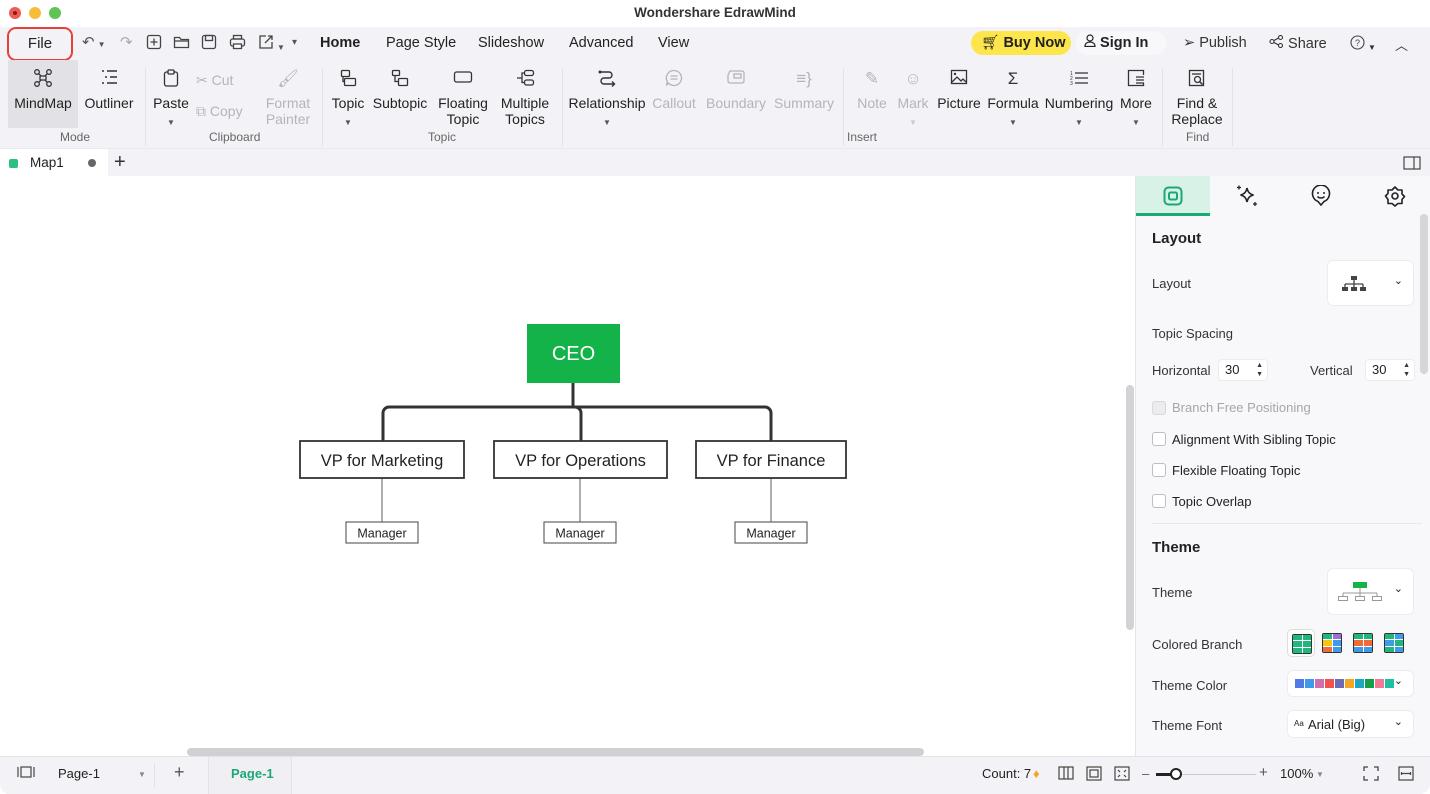  Describe the element at coordinates (1363, 44) in the screenshot. I see `help-button: ? ▼` at that location.